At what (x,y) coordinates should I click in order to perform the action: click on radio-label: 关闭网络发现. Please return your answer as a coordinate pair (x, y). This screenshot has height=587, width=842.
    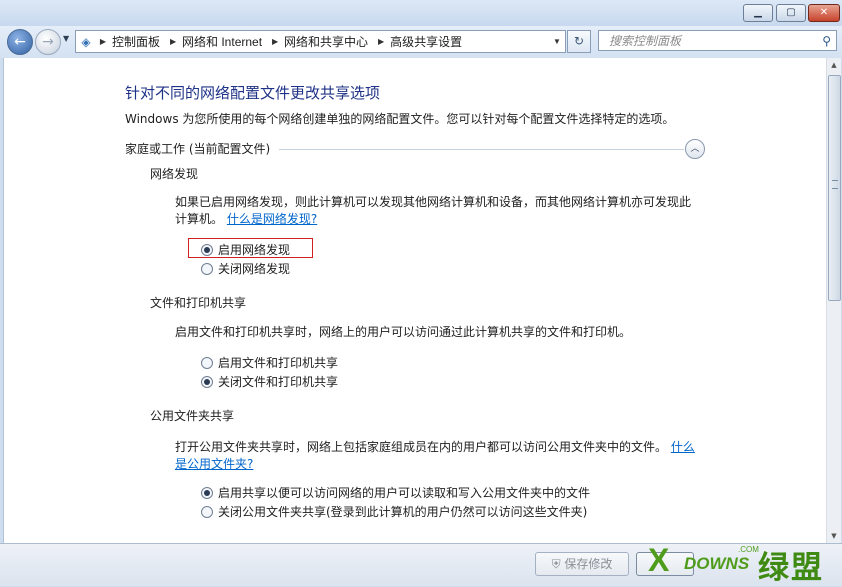
    Looking at the image, I should click on (254, 269).